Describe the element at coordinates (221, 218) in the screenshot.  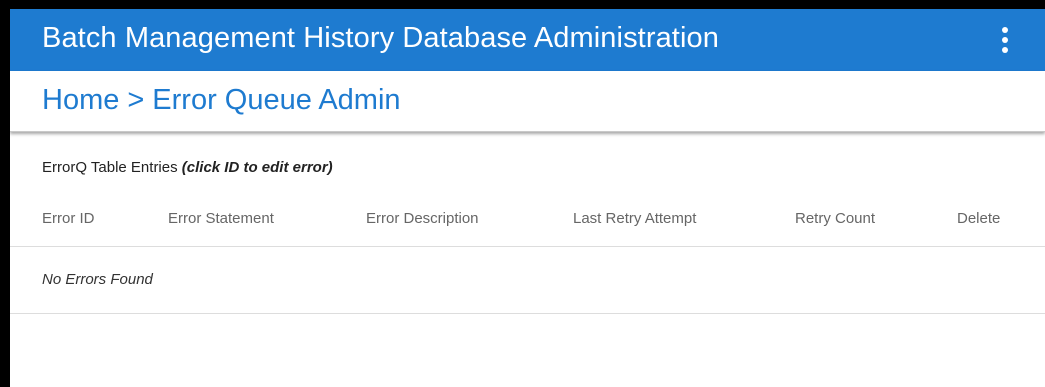
I see `column-header-error-statement: Error Statement` at that location.